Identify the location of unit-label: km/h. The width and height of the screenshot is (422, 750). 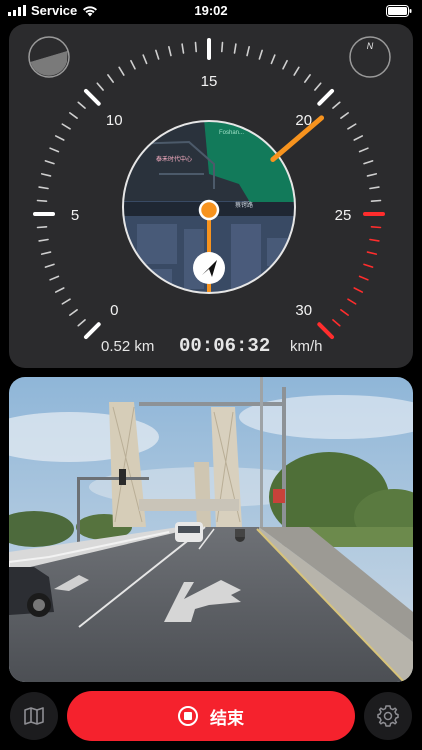
(306, 346).